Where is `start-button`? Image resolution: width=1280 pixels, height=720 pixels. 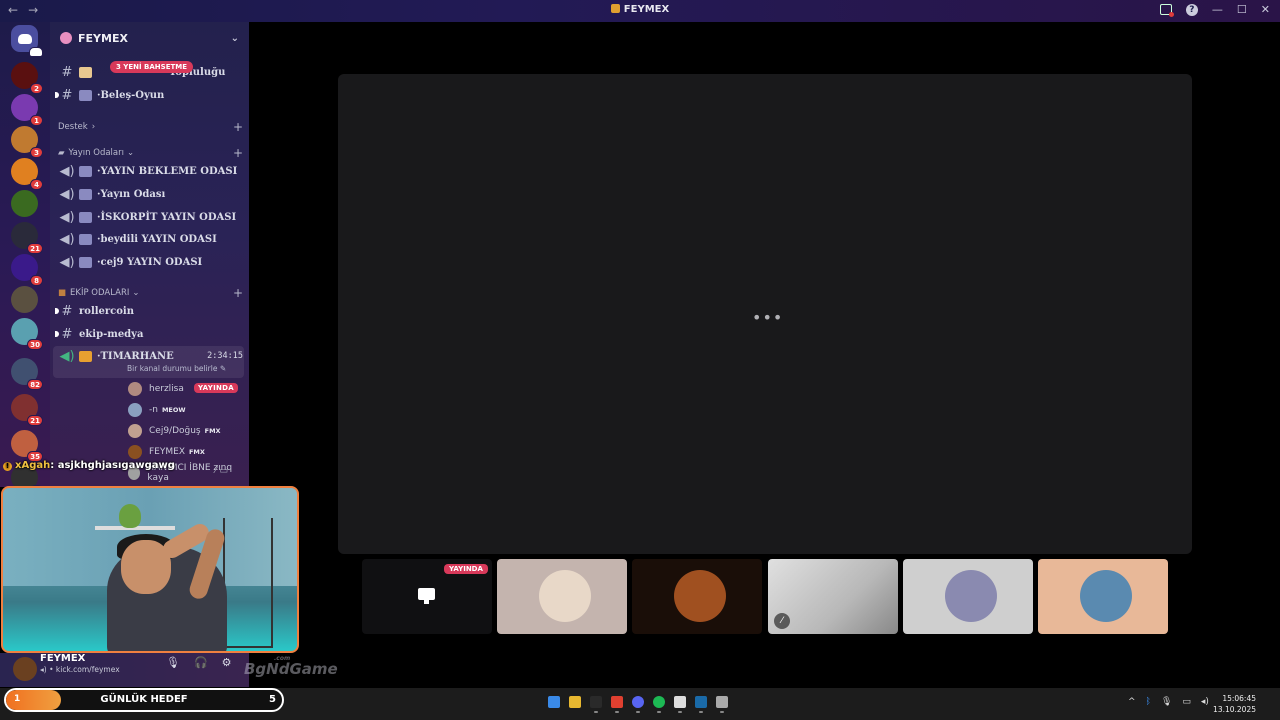
start-button is located at coordinates (554, 702).